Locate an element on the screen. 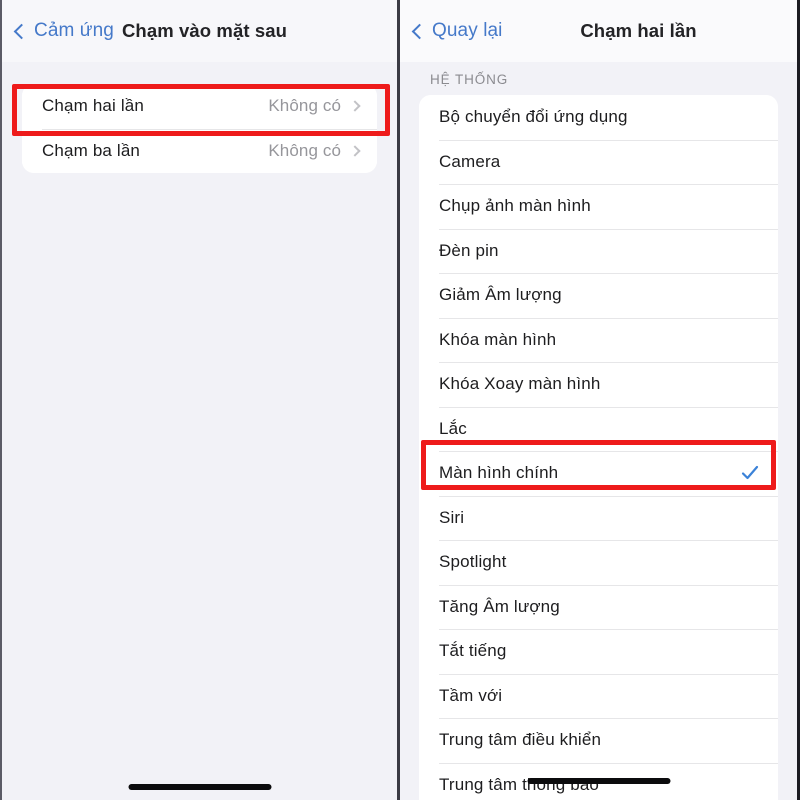 The width and height of the screenshot is (800, 800). section-header-he-thong: HỆ THỐNG is located at coordinates (469, 79).